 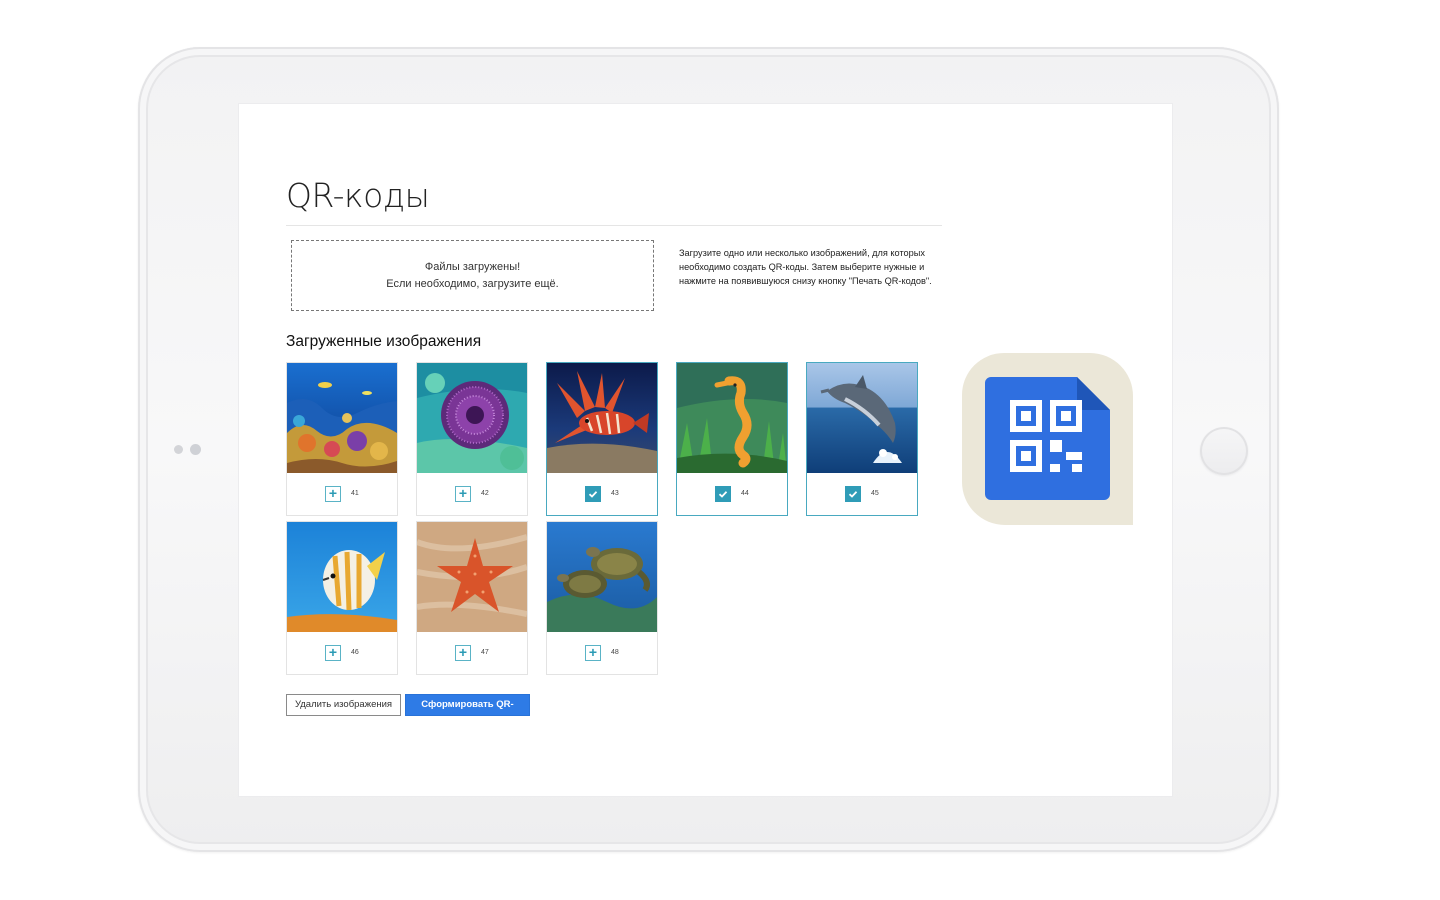 What do you see at coordinates (615, 652) in the screenshot?
I see `image-number: 48` at bounding box center [615, 652].